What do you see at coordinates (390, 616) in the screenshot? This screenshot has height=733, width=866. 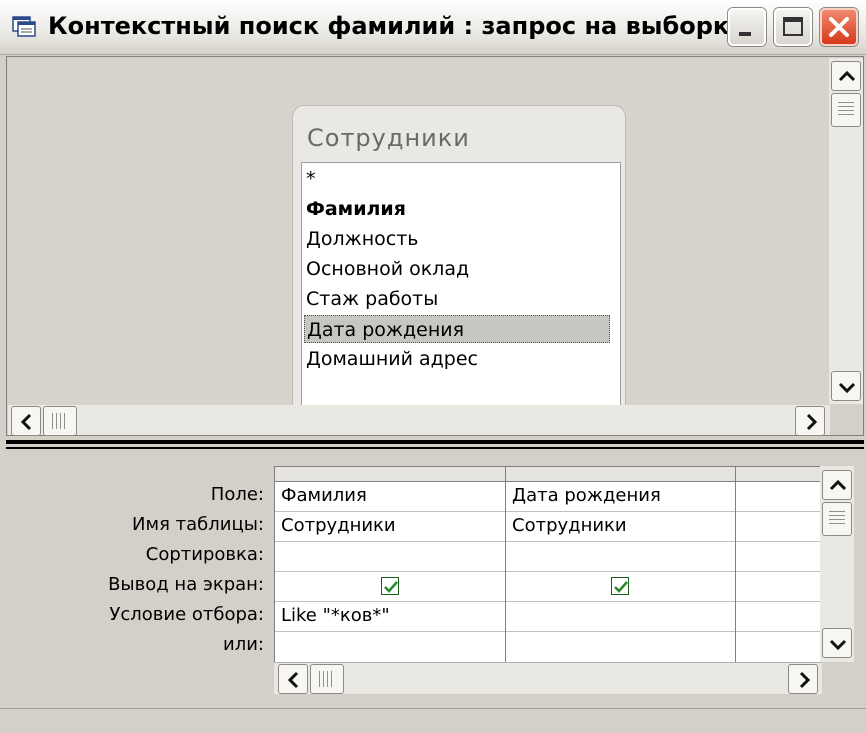 I see `cell-criteria-col1: Like "*ков*"` at bounding box center [390, 616].